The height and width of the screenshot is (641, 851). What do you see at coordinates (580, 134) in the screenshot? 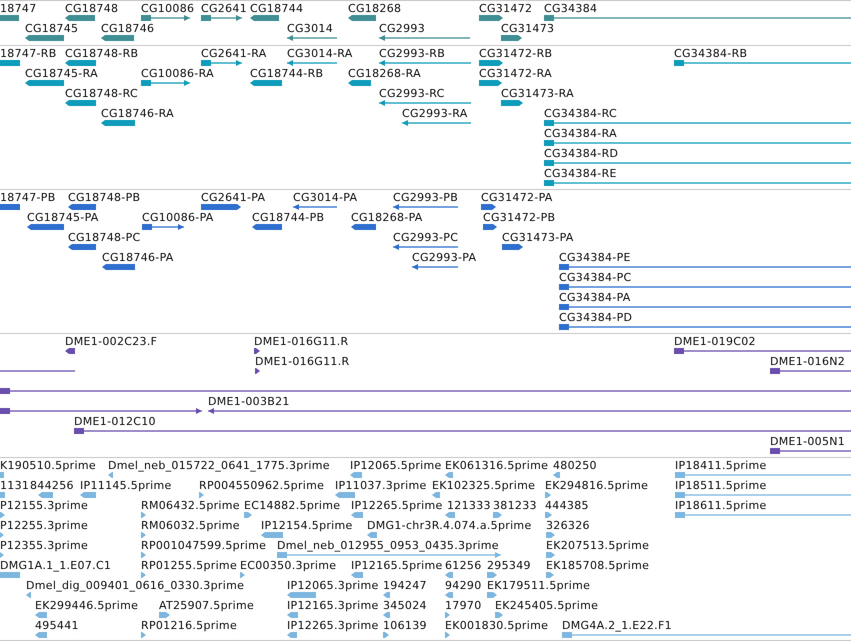
I see `feature-label: CG34384-RA` at bounding box center [580, 134].